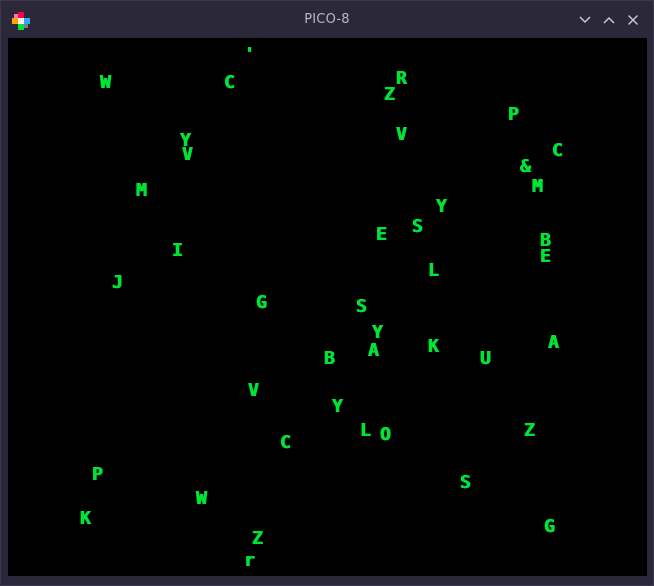  Describe the element at coordinates (249, 560) in the screenshot. I see `falling-char-glyph: r` at that location.